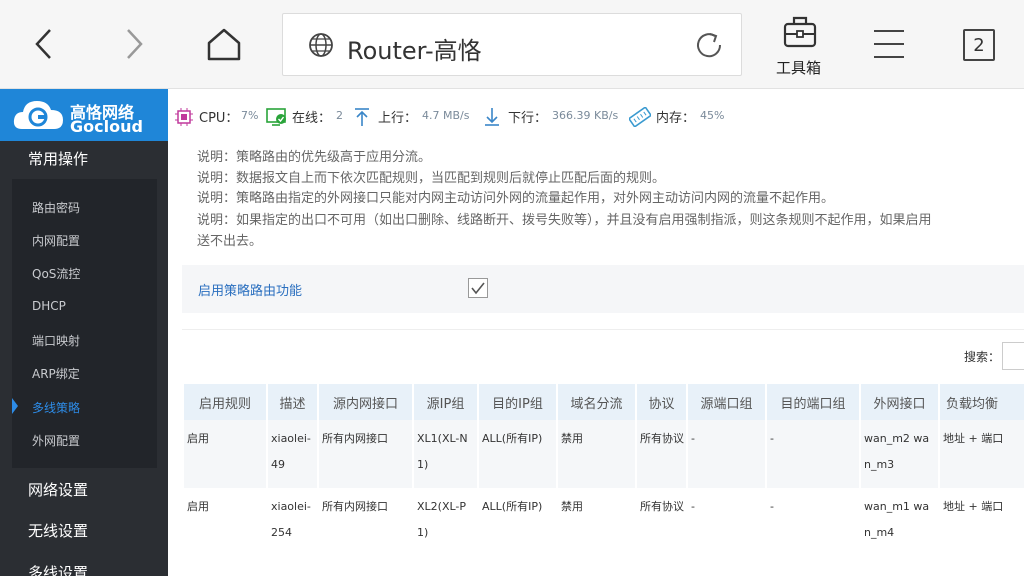 This screenshot has height=583, width=1024. I want to click on reload-icon, so click(710, 46).